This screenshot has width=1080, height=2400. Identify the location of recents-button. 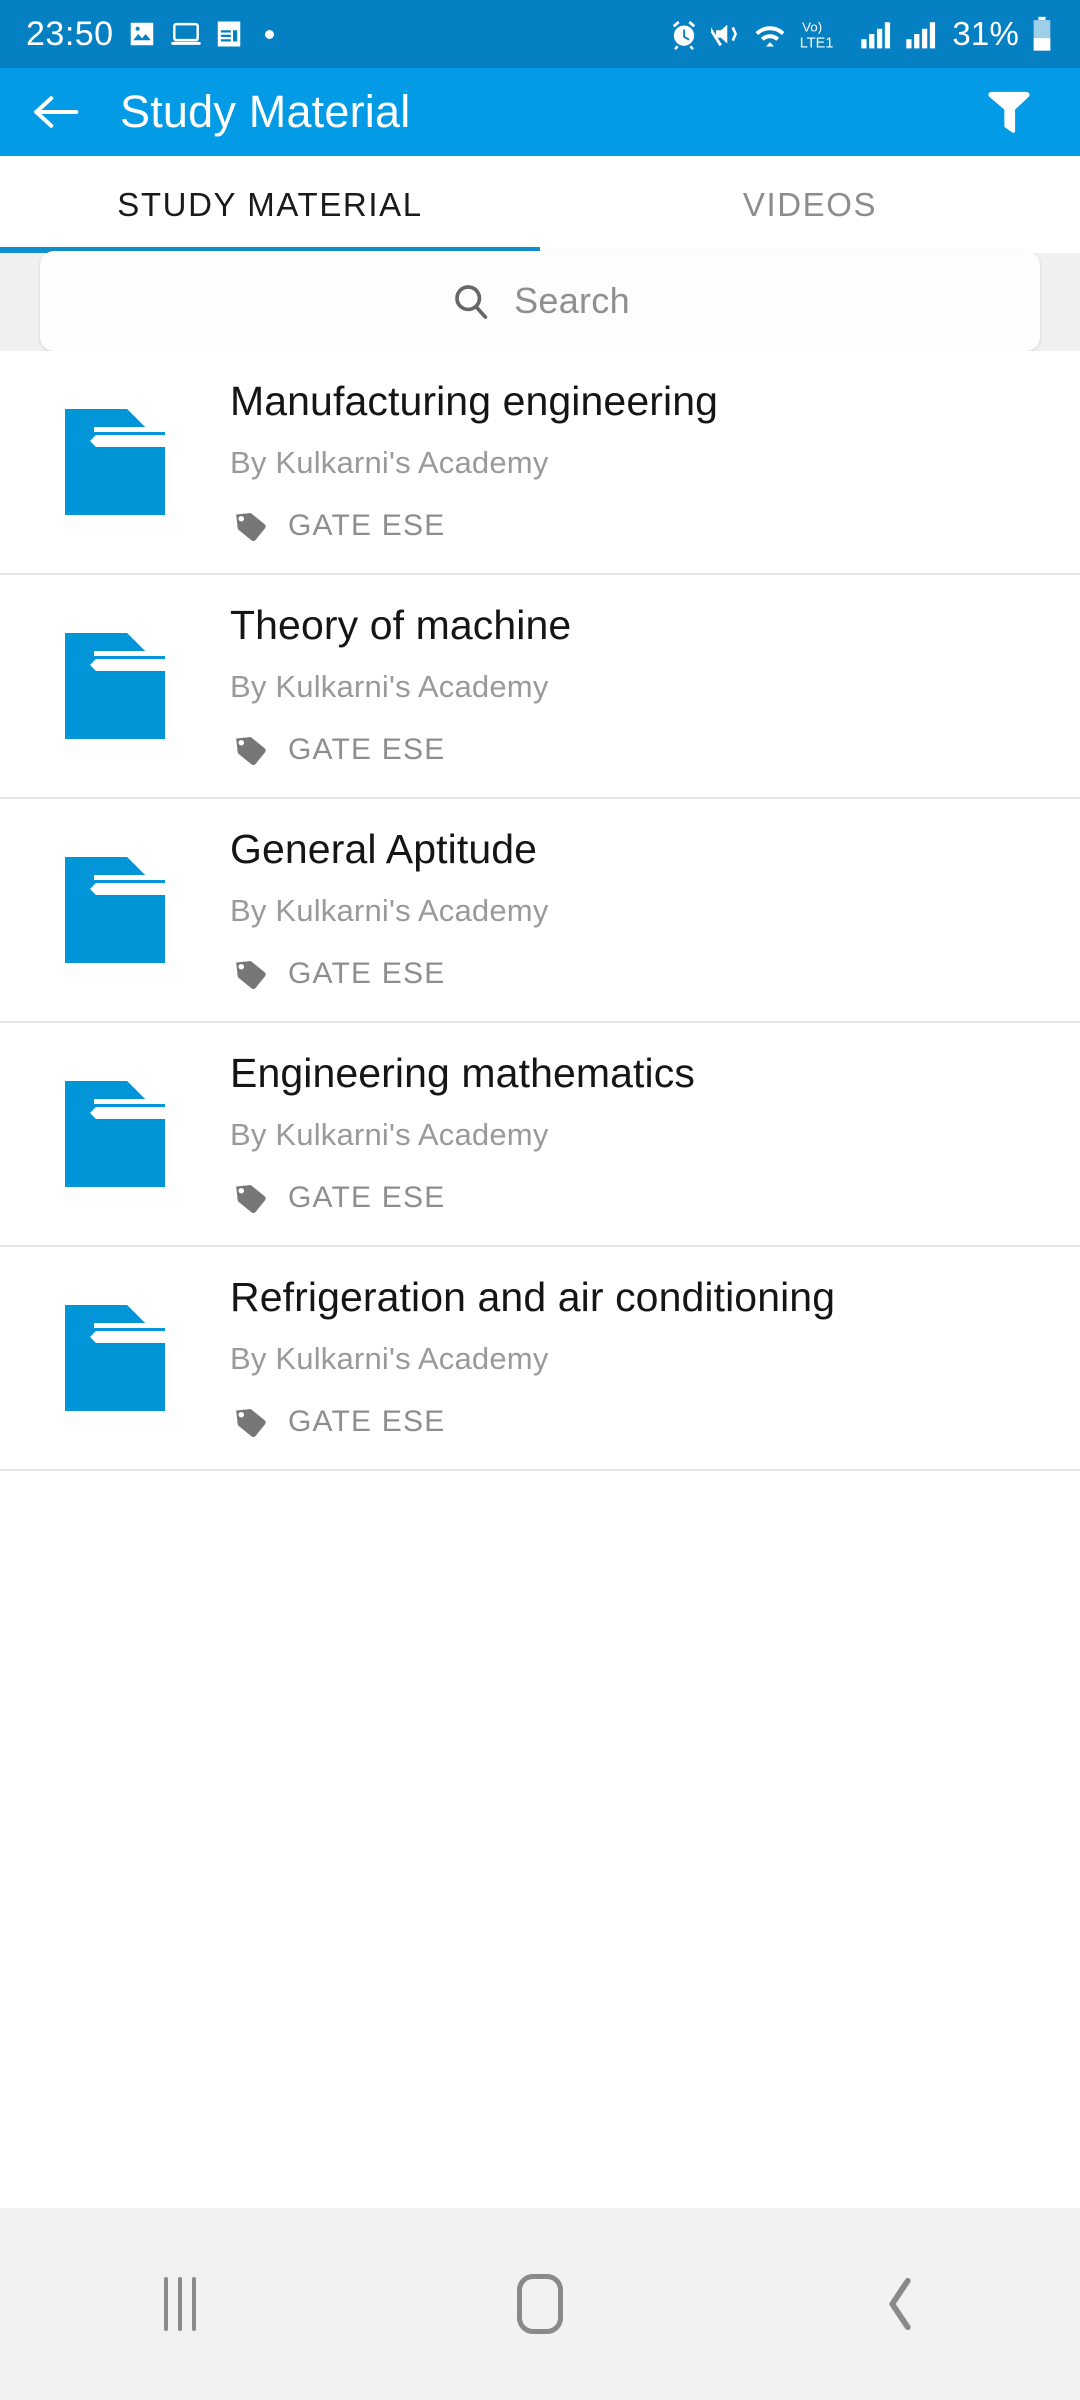
(180, 2304).